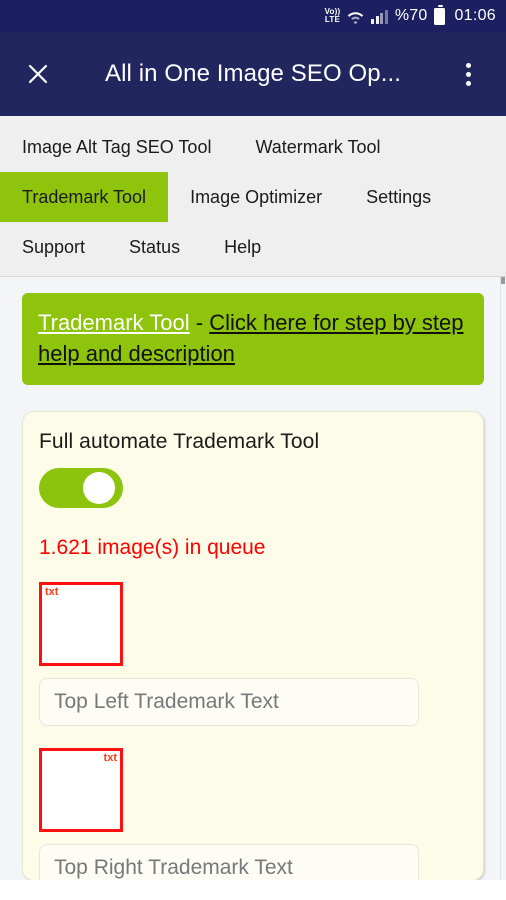  Describe the element at coordinates (440, 14) in the screenshot. I see `battery-icon` at that location.